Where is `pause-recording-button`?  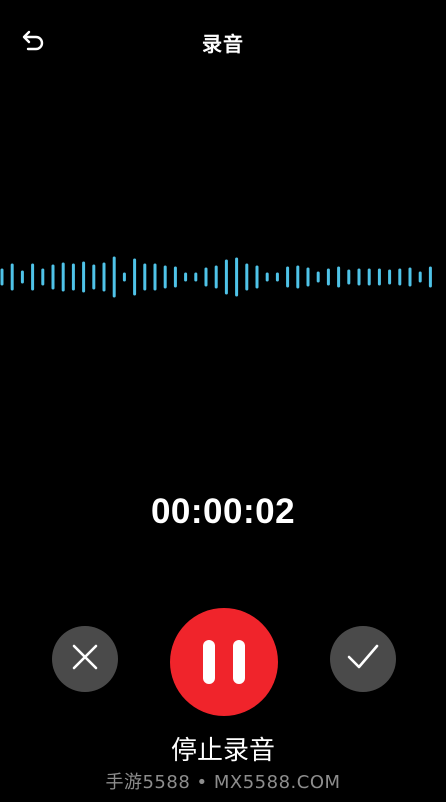 pause-recording-button is located at coordinates (224, 662).